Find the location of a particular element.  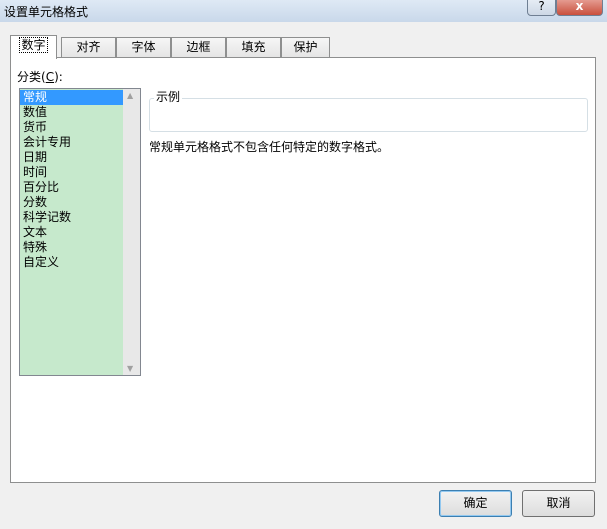

title-bar: 设置单元格格式 ? x is located at coordinates (303, 11).